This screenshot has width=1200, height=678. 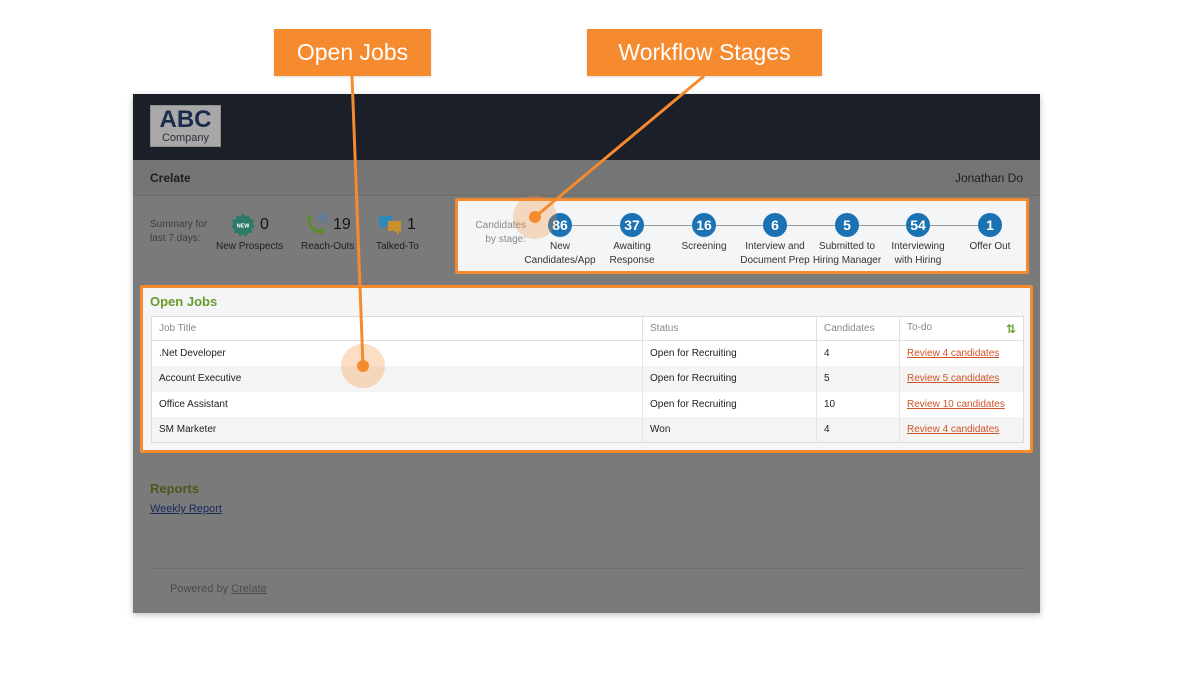 What do you see at coordinates (411, 224) in the screenshot?
I see `stat-value: 1` at bounding box center [411, 224].